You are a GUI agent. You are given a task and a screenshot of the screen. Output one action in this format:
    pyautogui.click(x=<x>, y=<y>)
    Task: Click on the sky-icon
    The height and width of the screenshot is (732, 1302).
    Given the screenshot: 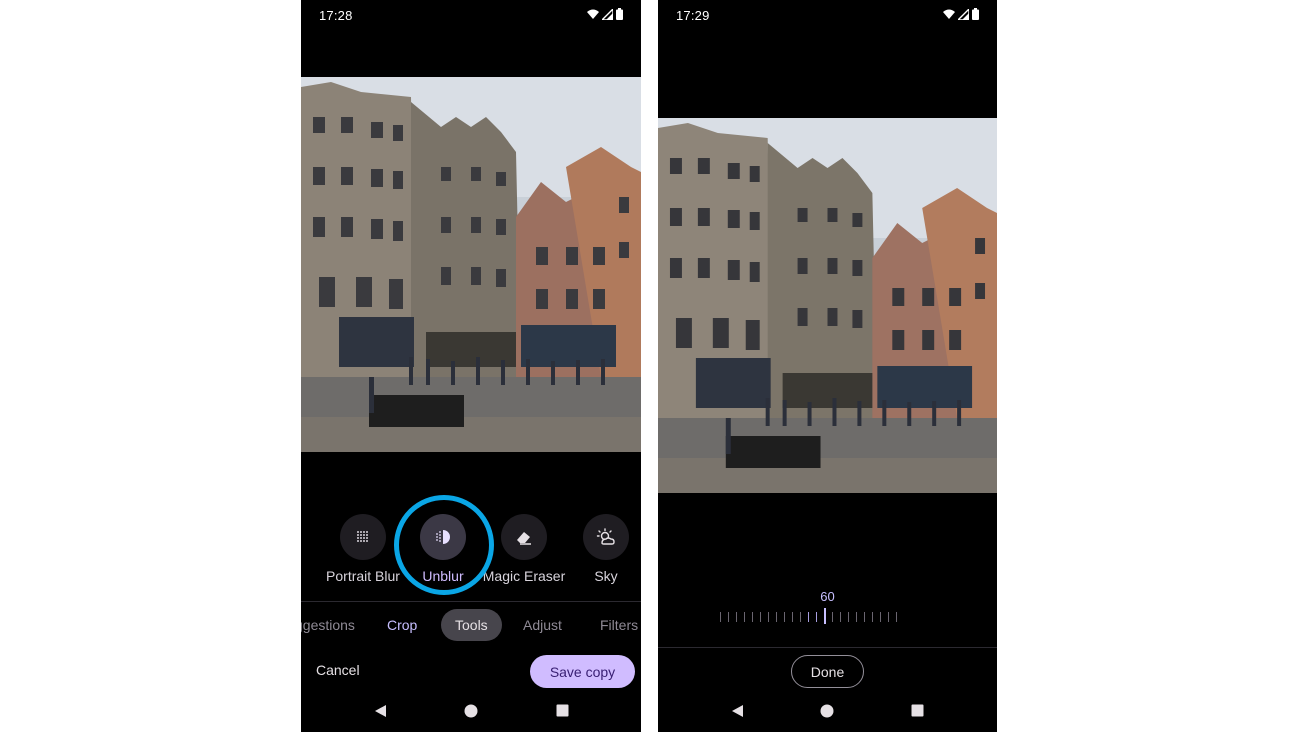 What is the action you would take?
    pyautogui.click(x=606, y=537)
    